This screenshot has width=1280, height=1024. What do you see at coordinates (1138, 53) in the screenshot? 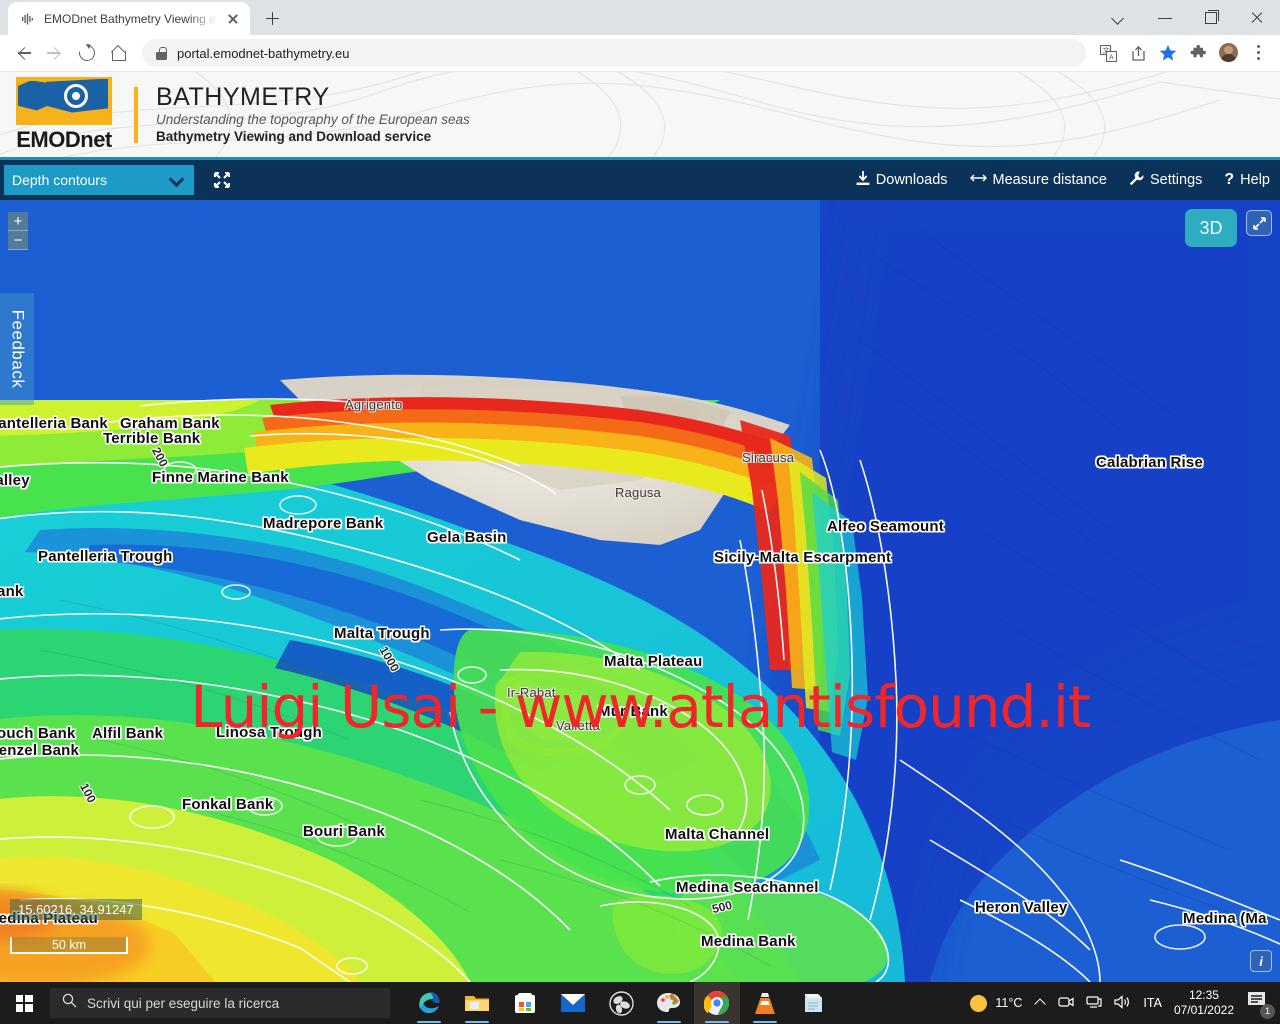
I see `share-icon` at bounding box center [1138, 53].